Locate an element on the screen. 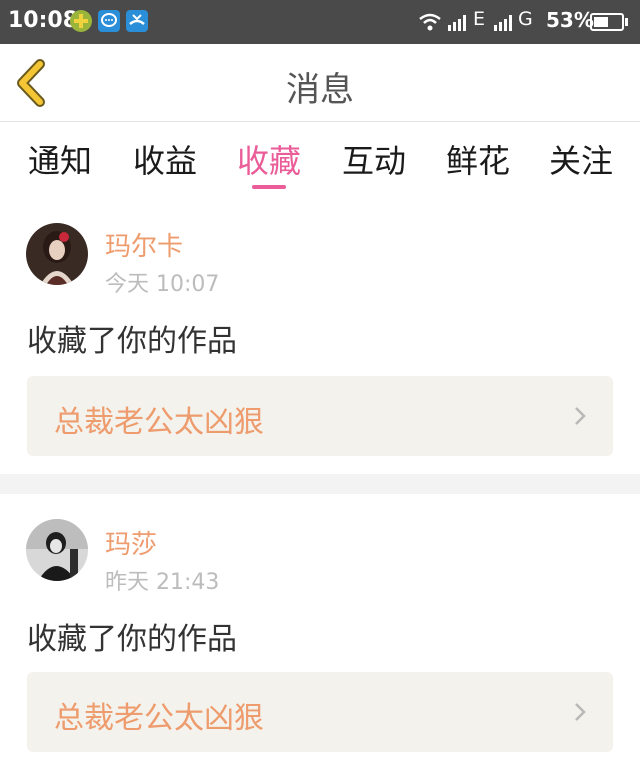 This screenshot has width=640, height=766. tab-bar: 通知 收益 收藏 互动 鲜花 关注 is located at coordinates (320, 158).